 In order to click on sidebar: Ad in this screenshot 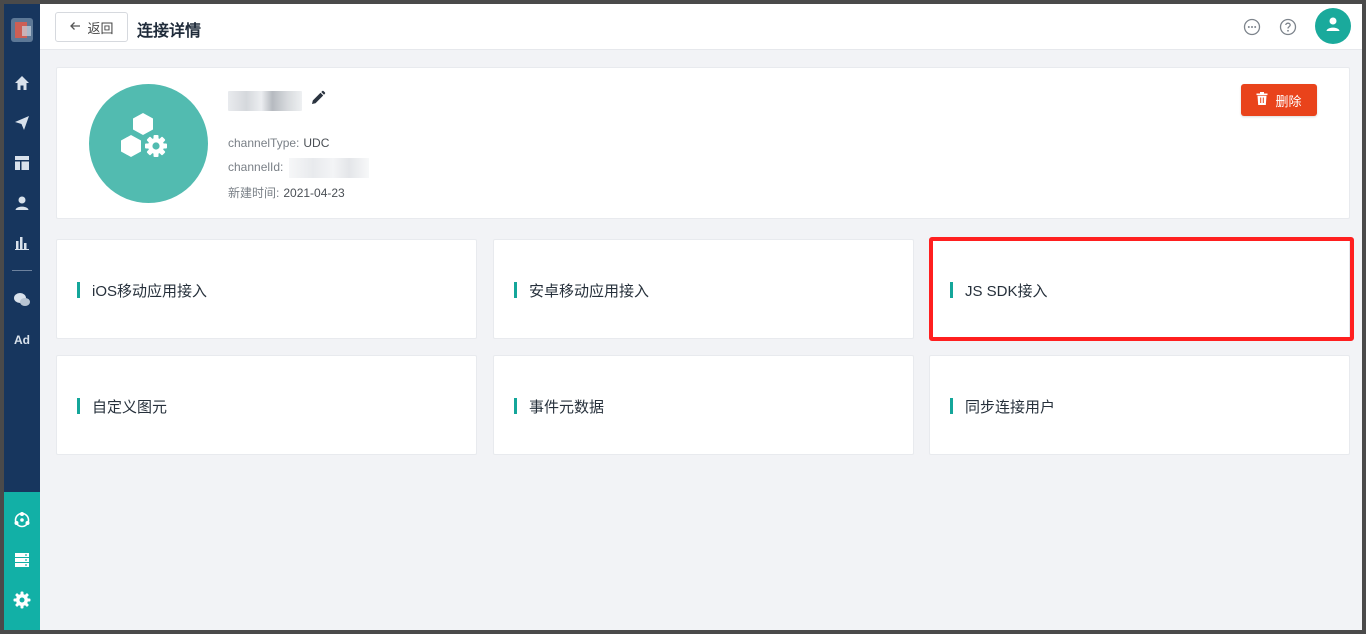, I will do `click(22, 317)`.